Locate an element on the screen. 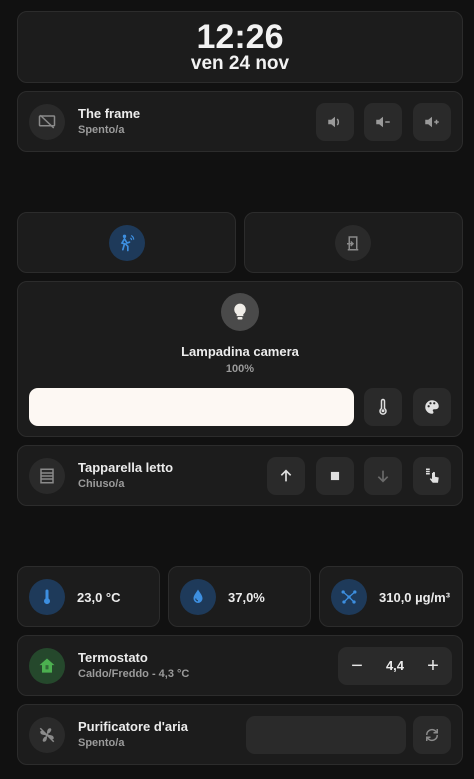  setpoint-value: 4,4 is located at coordinates (395, 665).